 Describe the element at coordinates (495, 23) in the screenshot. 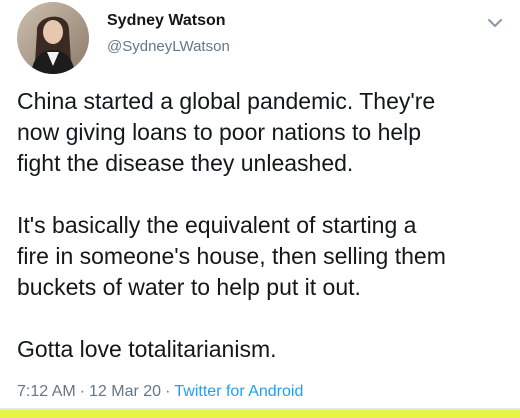

I see `chevron-down-icon` at that location.